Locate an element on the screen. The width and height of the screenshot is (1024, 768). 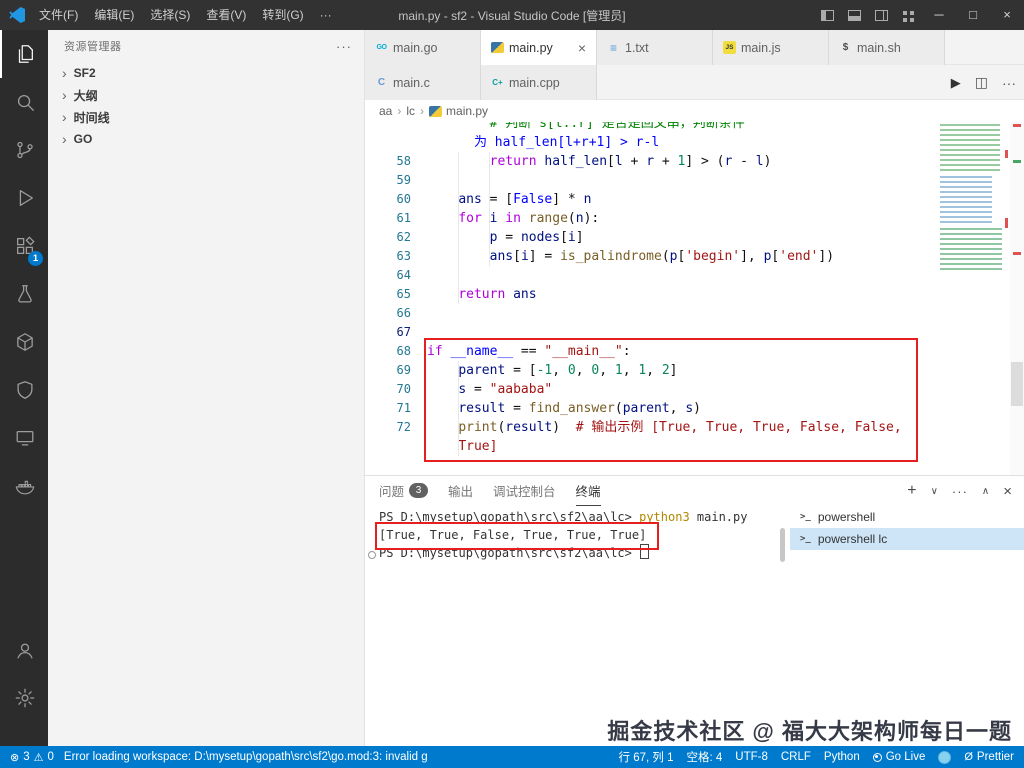
status-language-mode: Python is located at coordinates (842, 757).